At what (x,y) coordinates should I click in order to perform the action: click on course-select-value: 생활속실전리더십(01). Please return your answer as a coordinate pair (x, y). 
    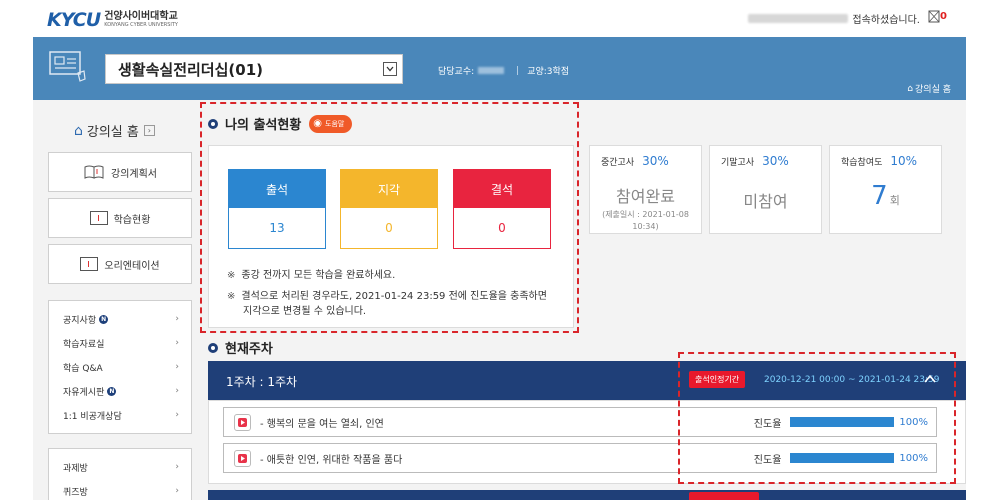
    Looking at the image, I should click on (190, 69).